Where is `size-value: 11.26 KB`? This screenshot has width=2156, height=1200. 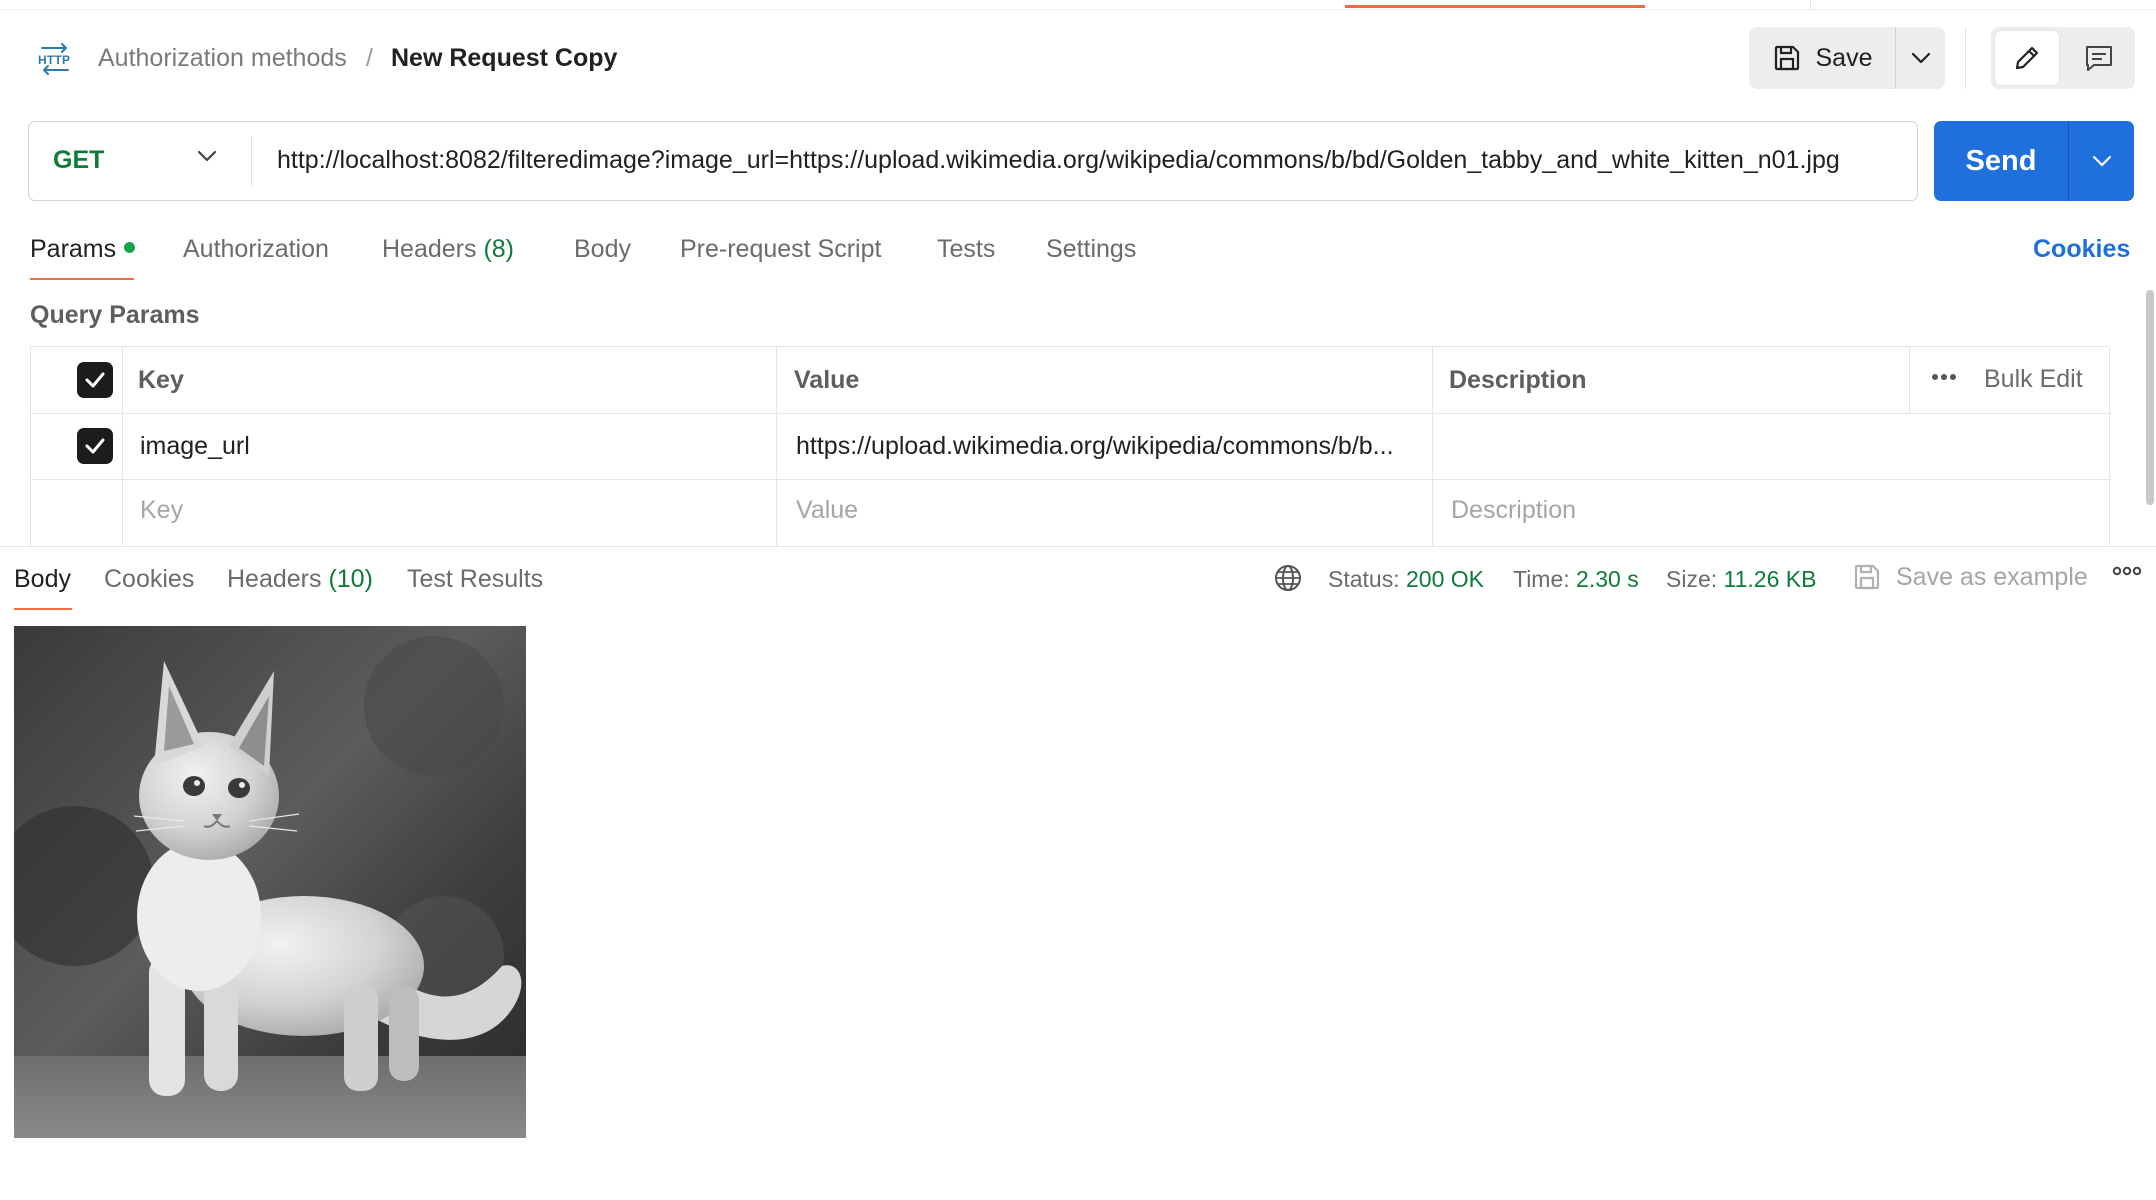
size-value: 11.26 KB is located at coordinates (1770, 579).